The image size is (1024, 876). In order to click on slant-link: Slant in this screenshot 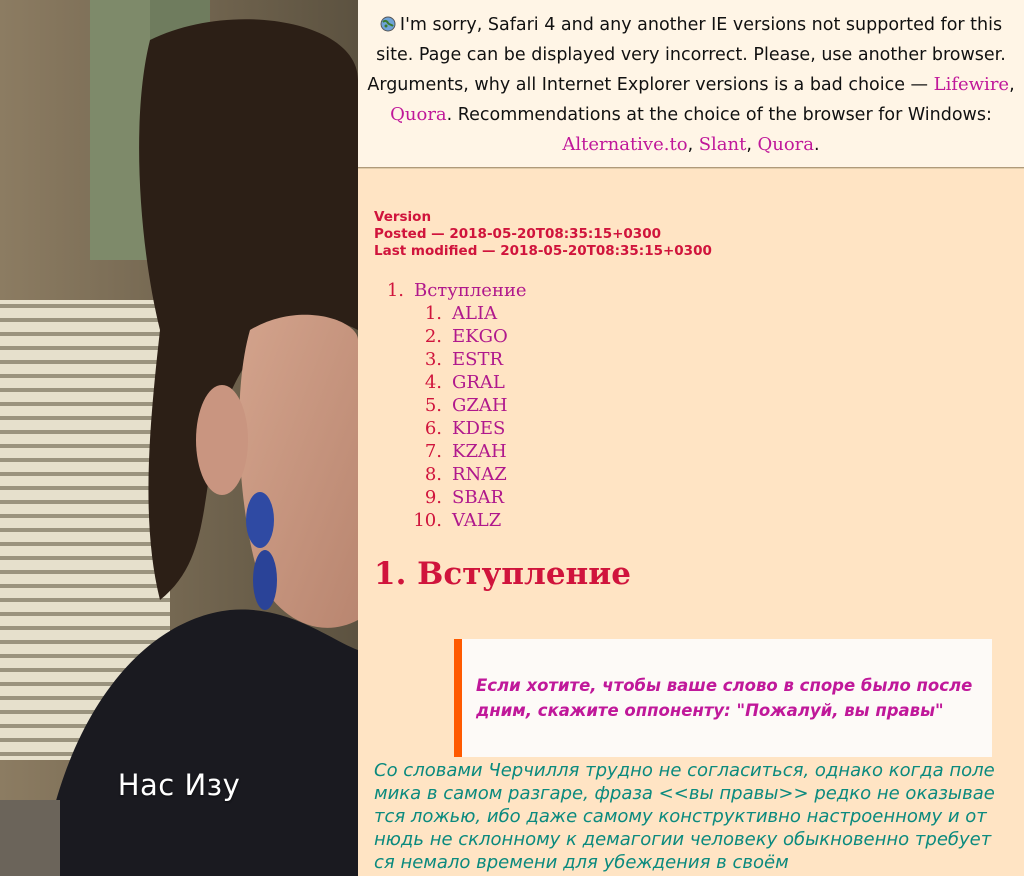, I will do `click(723, 144)`.